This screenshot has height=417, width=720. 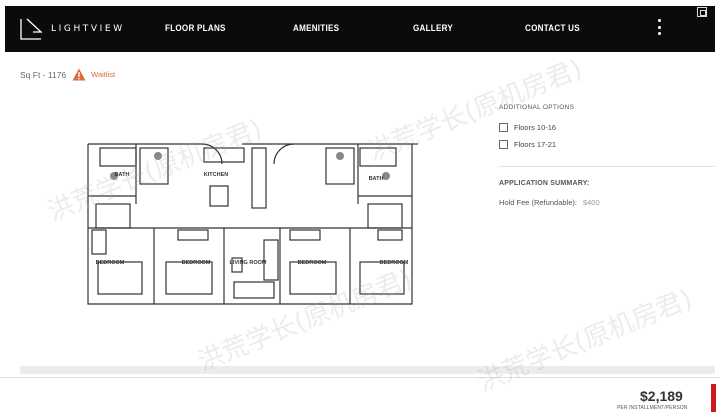 I want to click on price-amount: $2,189, so click(x=661, y=396).